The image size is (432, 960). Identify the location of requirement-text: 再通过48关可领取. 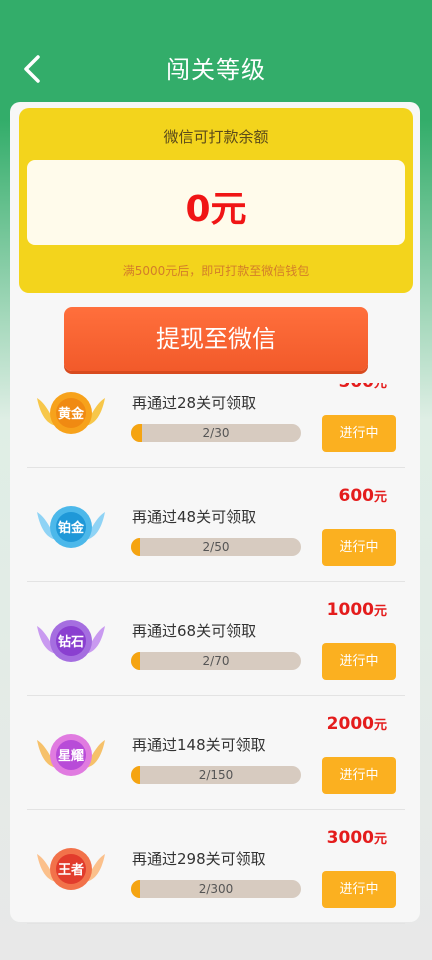
(194, 517).